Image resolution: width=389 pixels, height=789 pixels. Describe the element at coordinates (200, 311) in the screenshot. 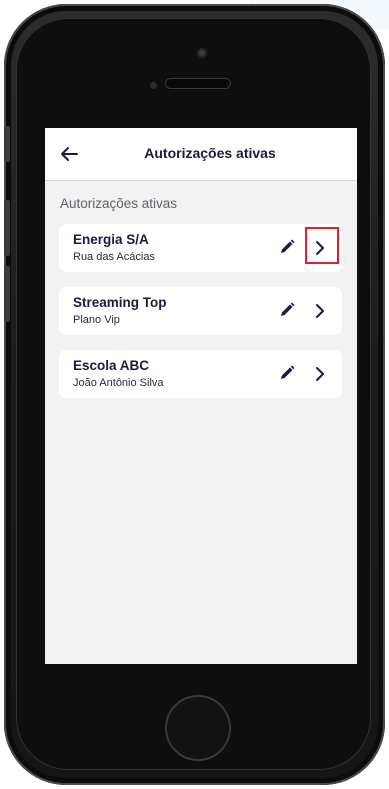

I see `authorization-card-streaming: Streaming Top Plano Vip` at that location.